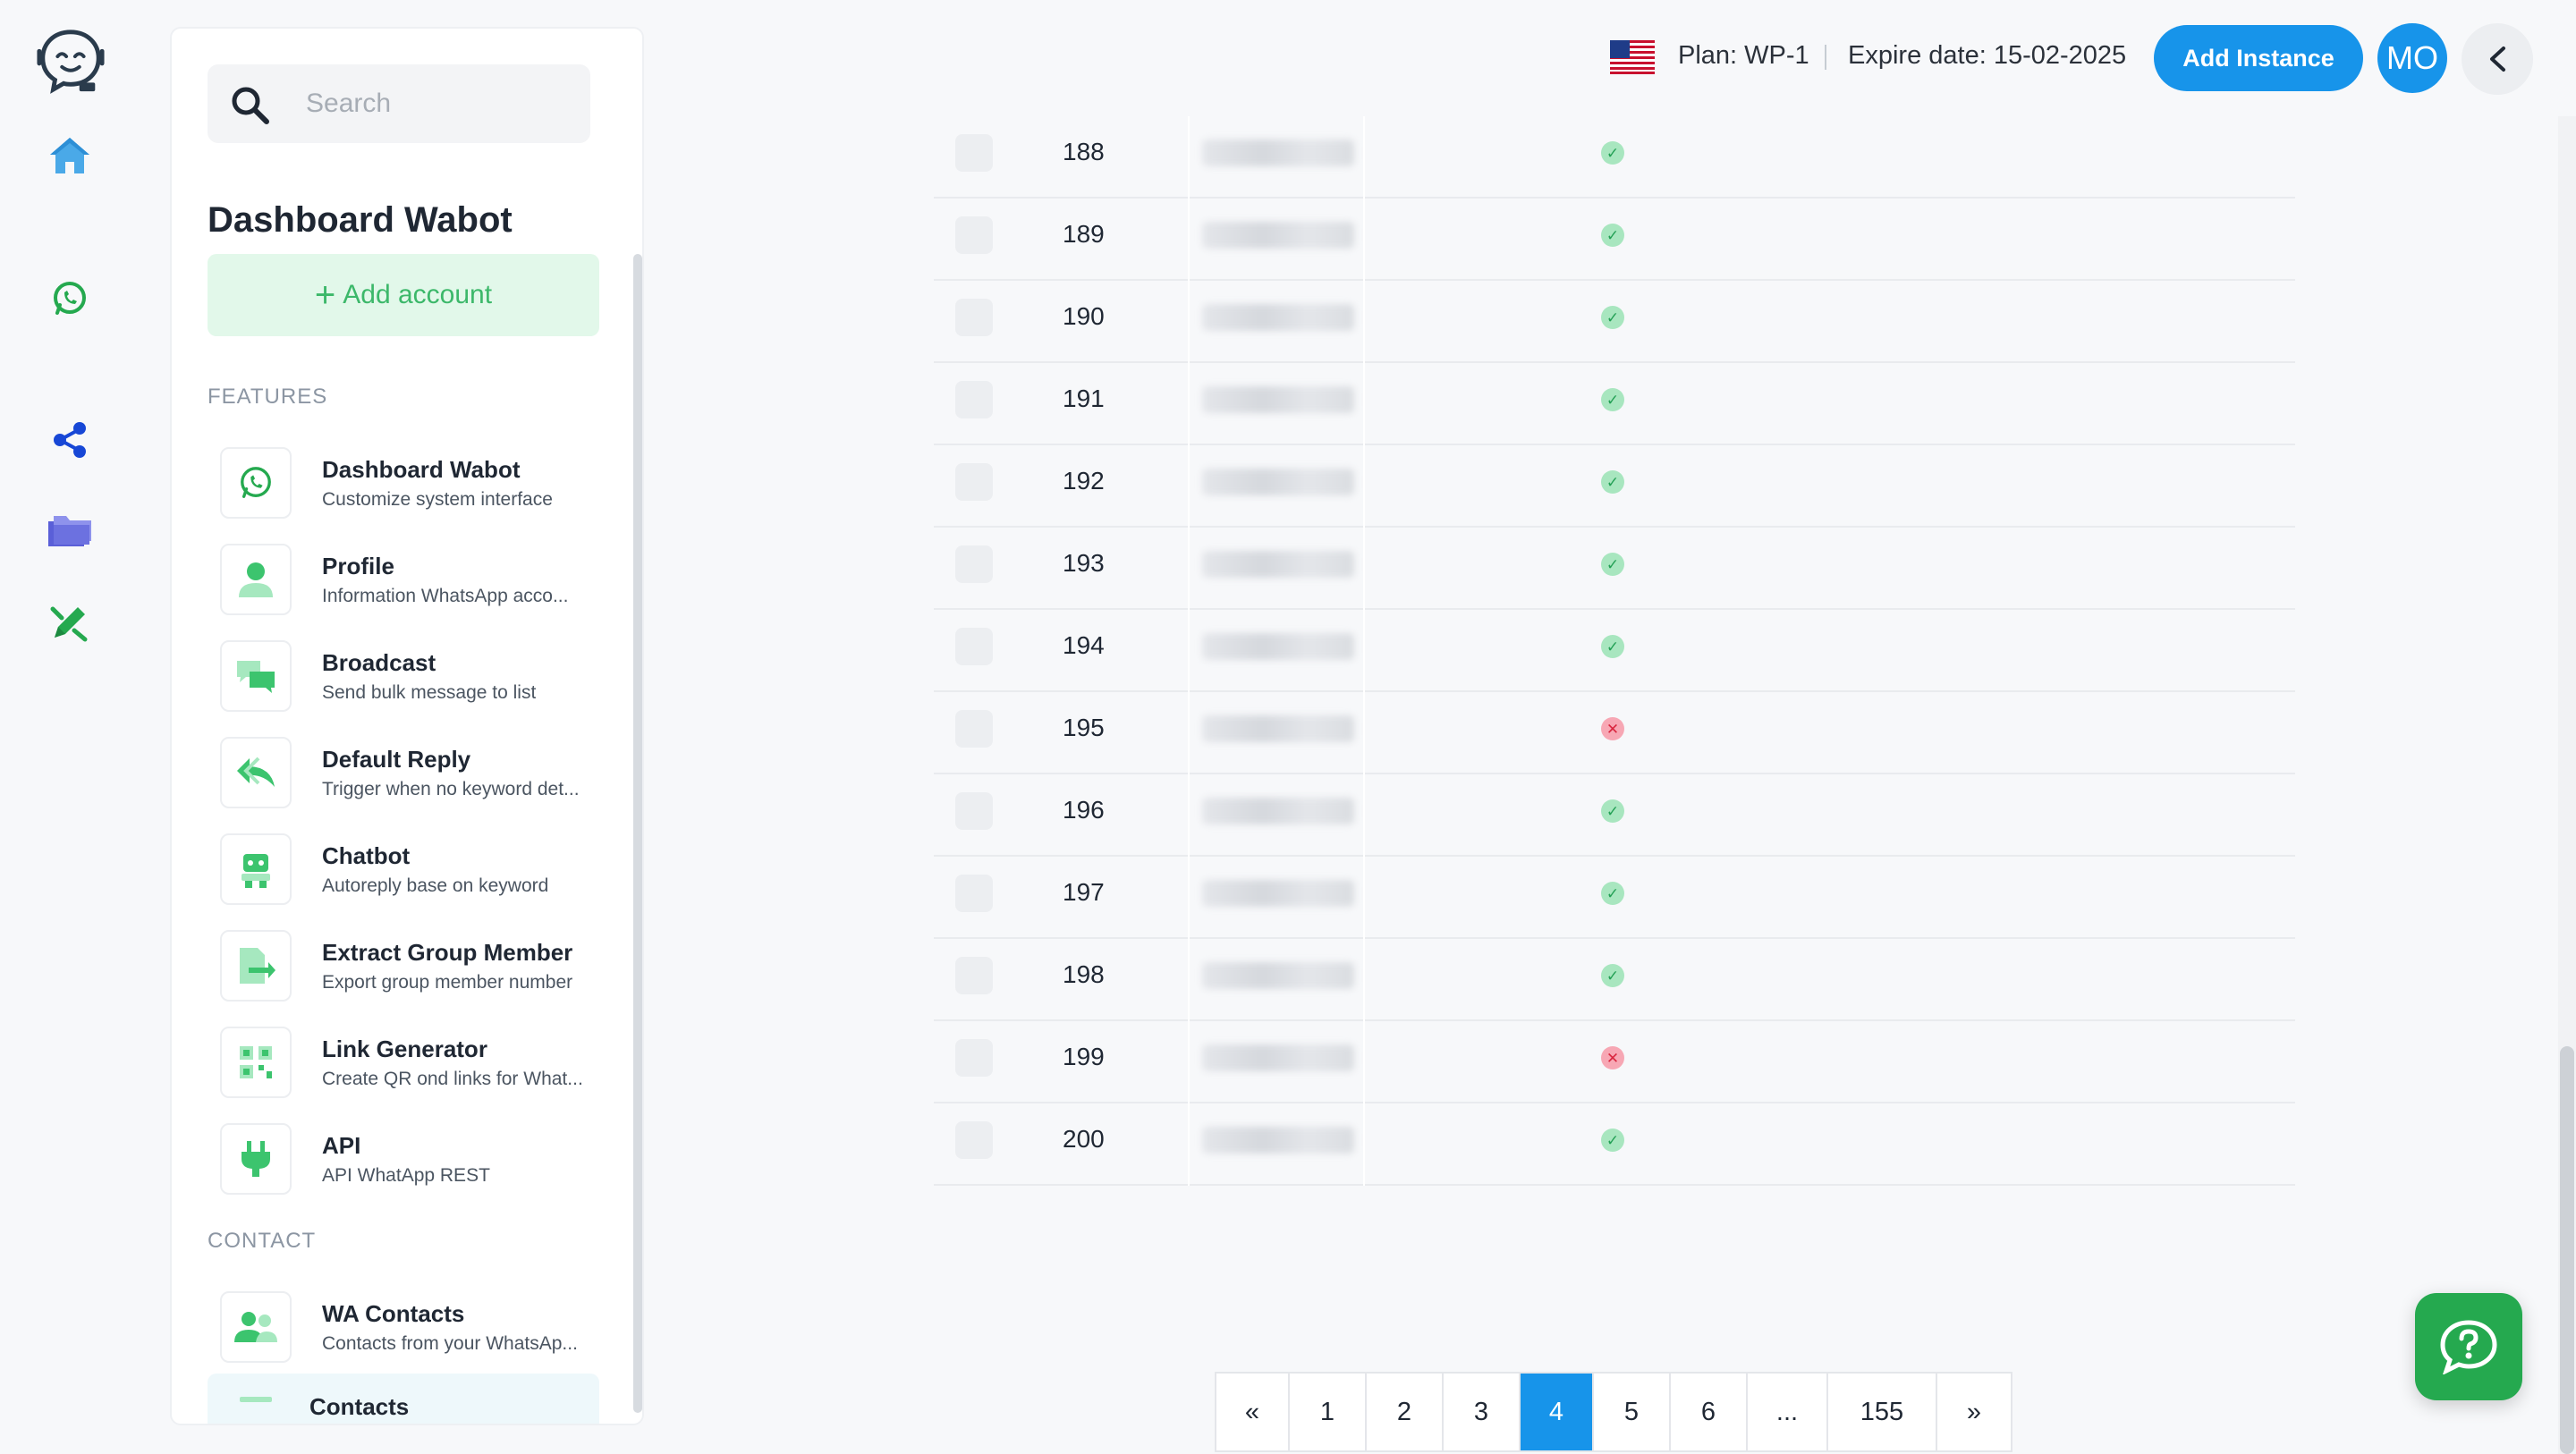 The height and width of the screenshot is (1454, 2576). Describe the element at coordinates (69, 298) in the screenshot. I see `rail-whatsapp-button` at that location.